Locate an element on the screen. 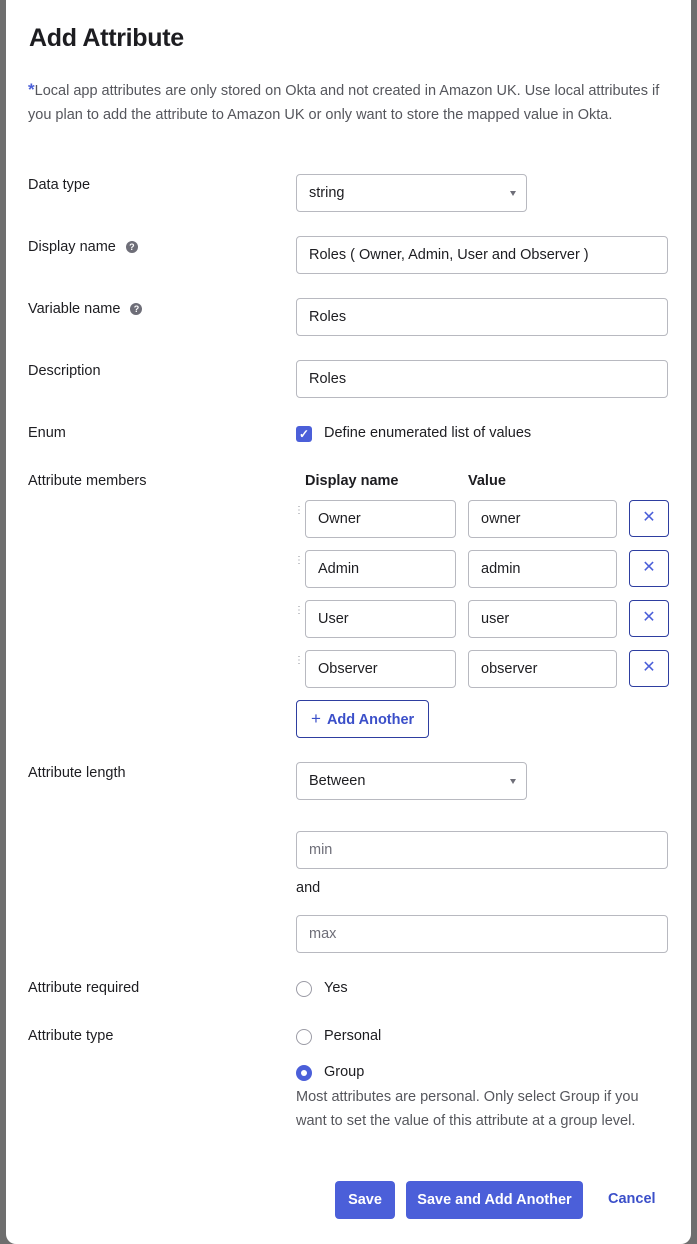 The height and width of the screenshot is (1244, 697). members-col-display-name: Display name is located at coordinates (352, 481).